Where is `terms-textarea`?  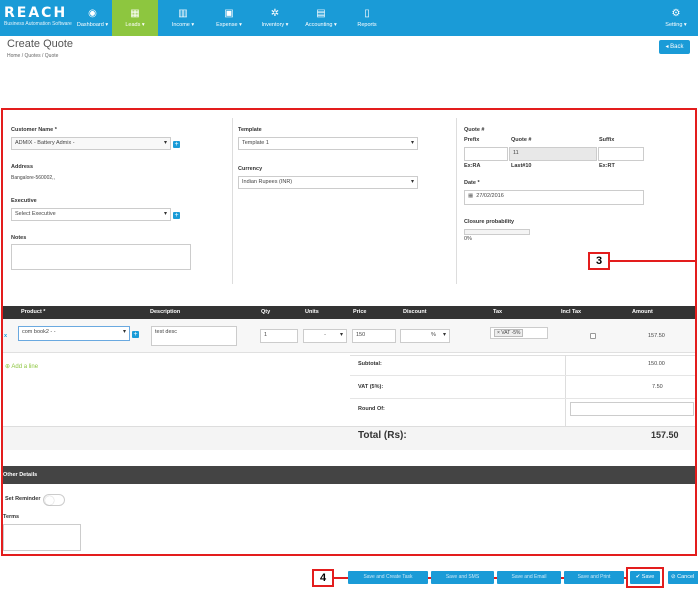
terms-textarea is located at coordinates (42, 537).